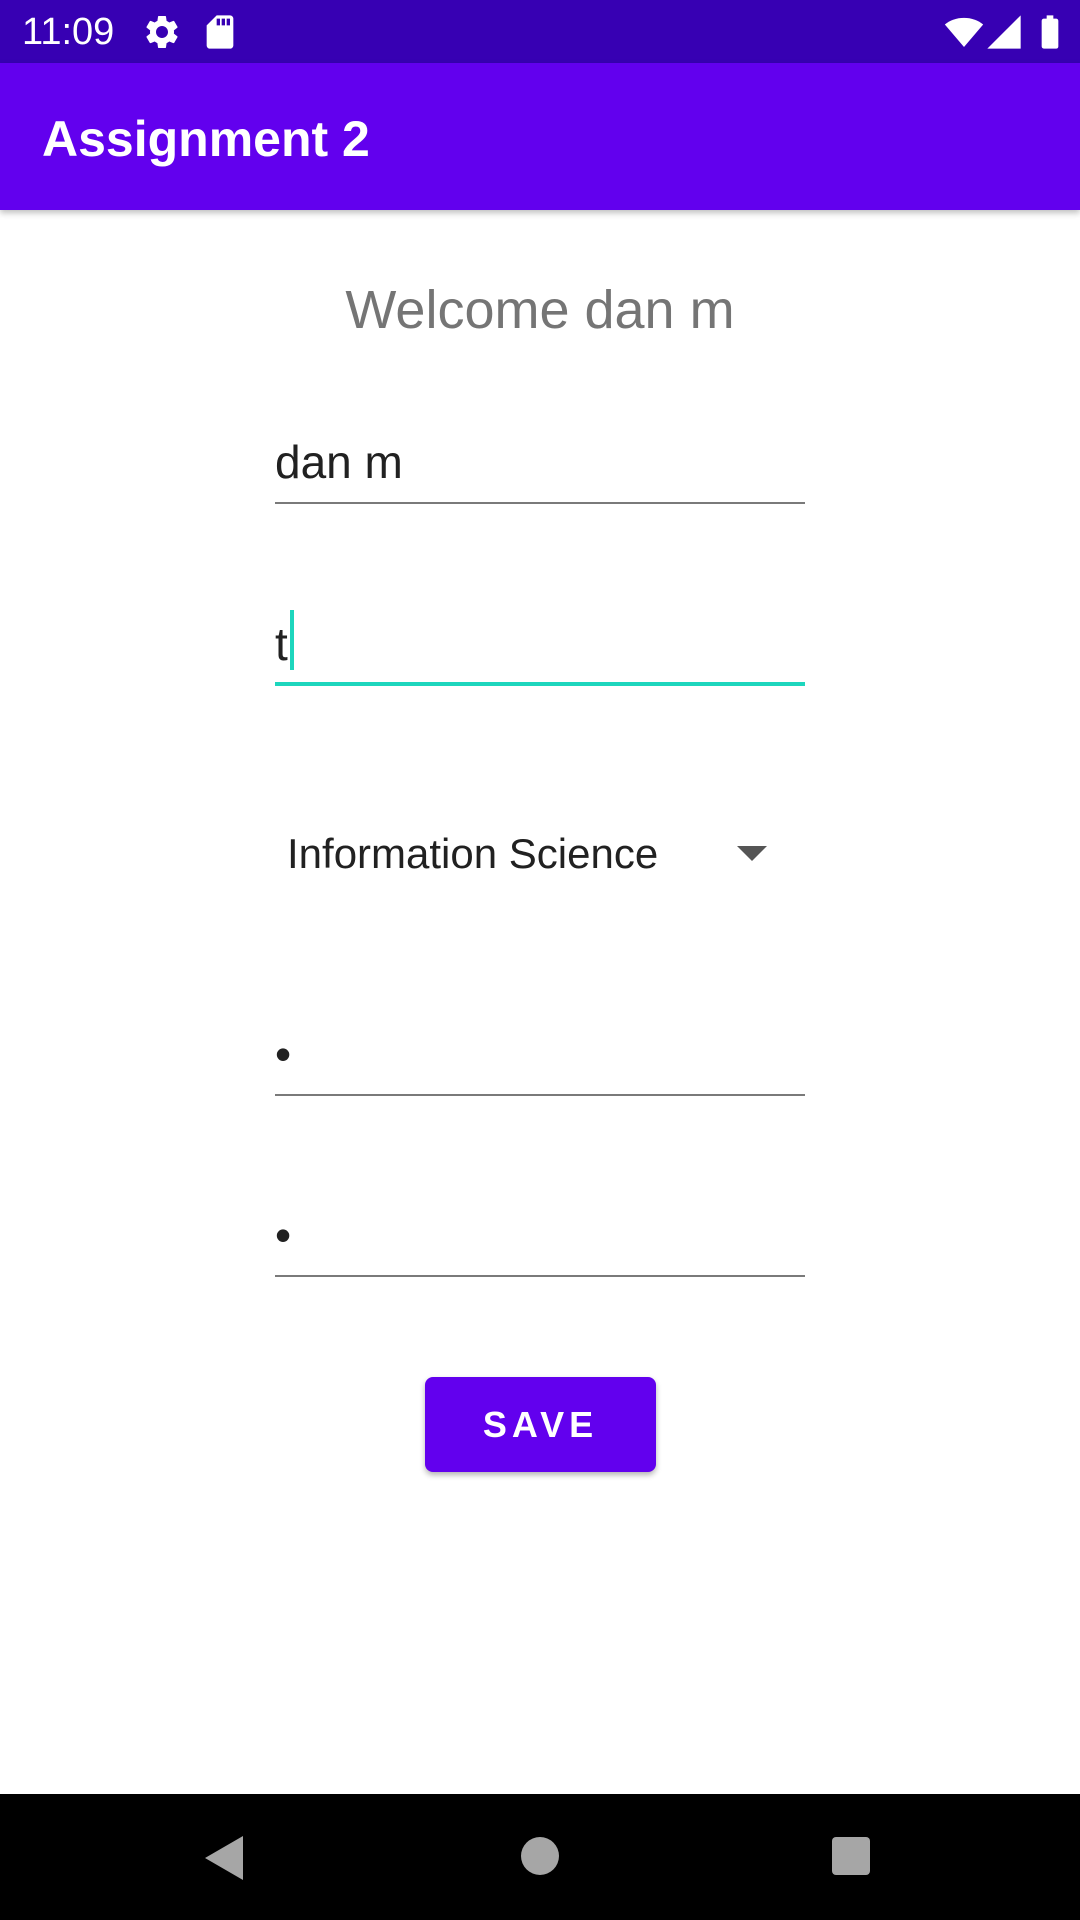 Image resolution: width=1080 pixels, height=1920 pixels. I want to click on major-spinner: Information Science, so click(535, 855).